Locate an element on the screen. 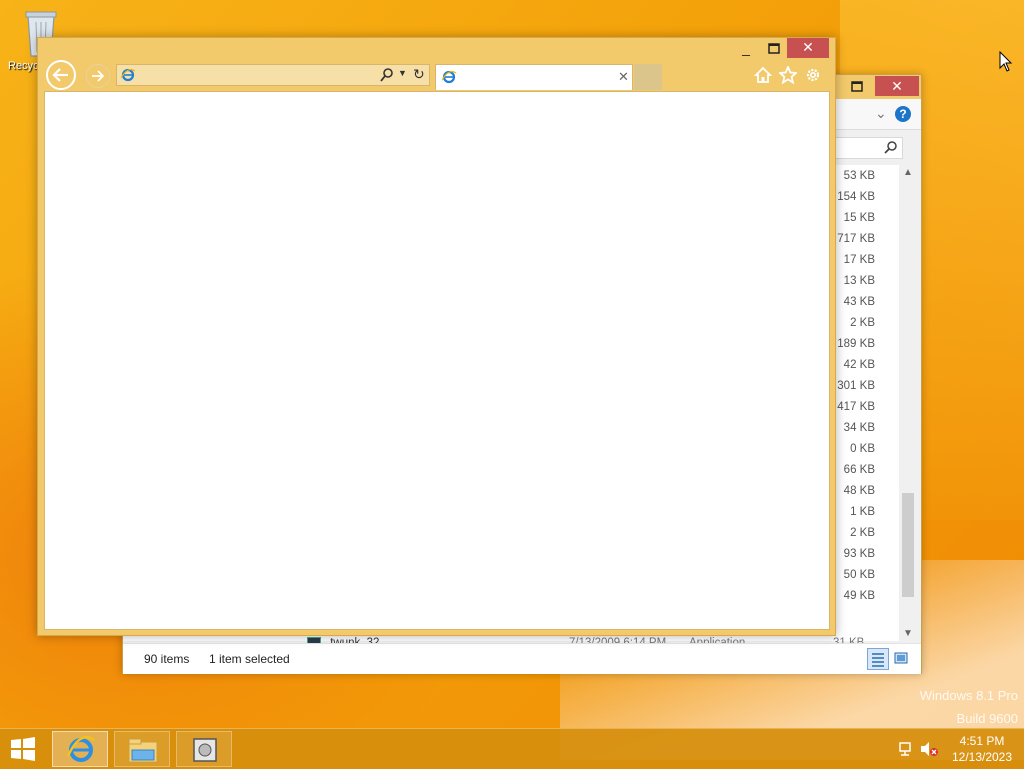 The image size is (1024, 769). home-icon is located at coordinates (763, 75).